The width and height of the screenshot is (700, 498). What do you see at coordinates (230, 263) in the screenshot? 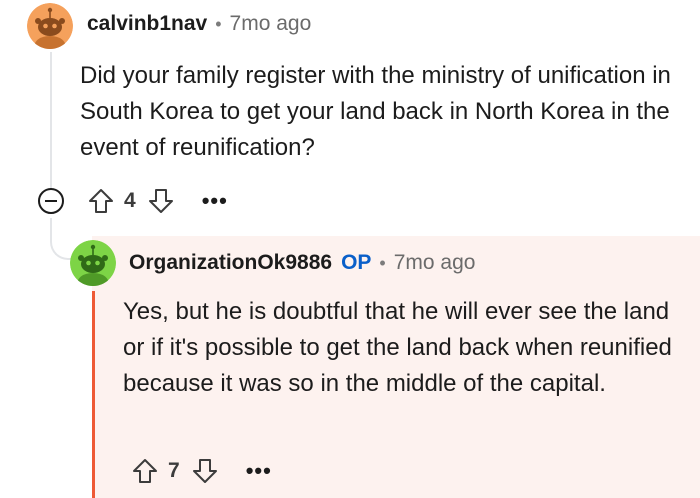
I see `username: OrganizationOk9886` at bounding box center [230, 263].